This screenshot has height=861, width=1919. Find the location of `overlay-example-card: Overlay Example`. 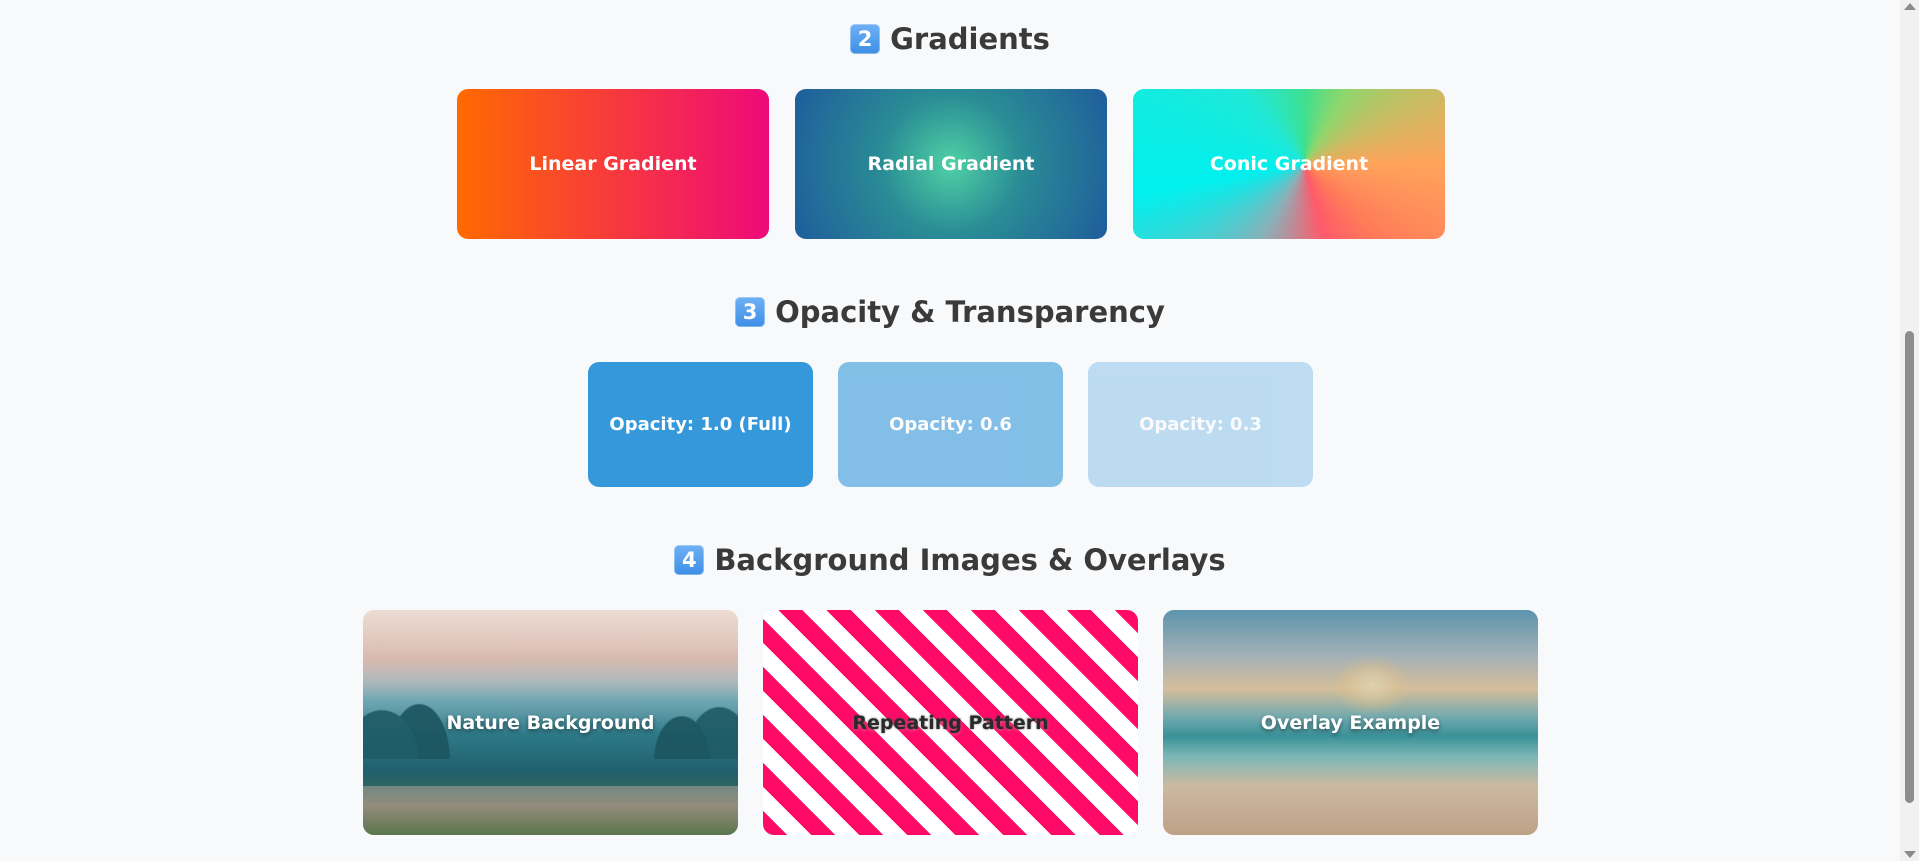

overlay-example-card: Overlay Example is located at coordinates (1350, 722).